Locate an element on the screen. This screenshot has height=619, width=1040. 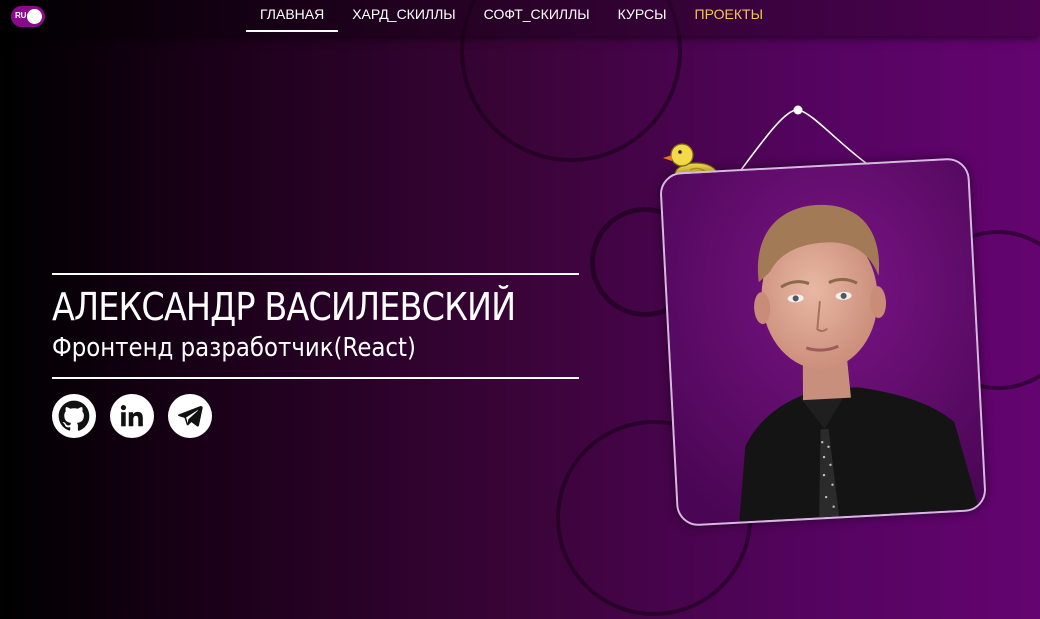
telegram-icon is located at coordinates (190, 416).